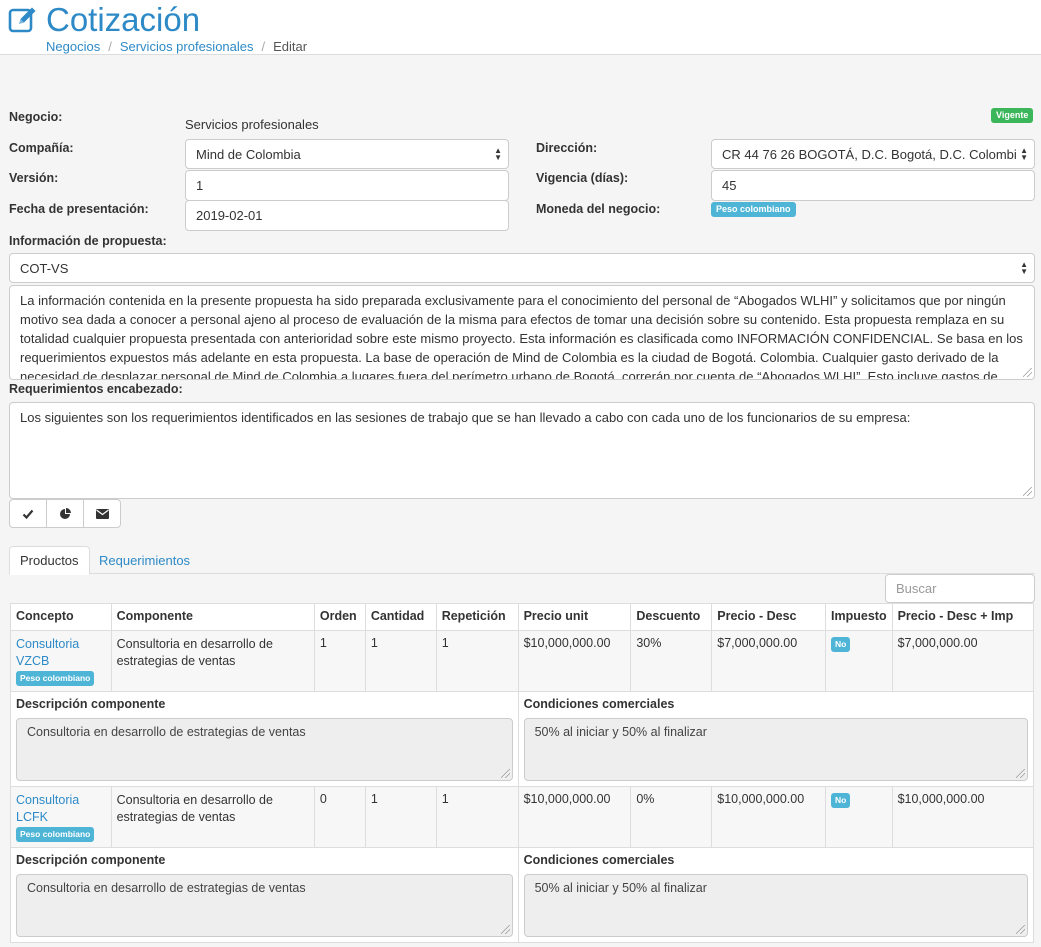 This screenshot has width=1041, height=947. What do you see at coordinates (73, 46) in the screenshot?
I see `breadcrumb-negocios: Negocios` at bounding box center [73, 46].